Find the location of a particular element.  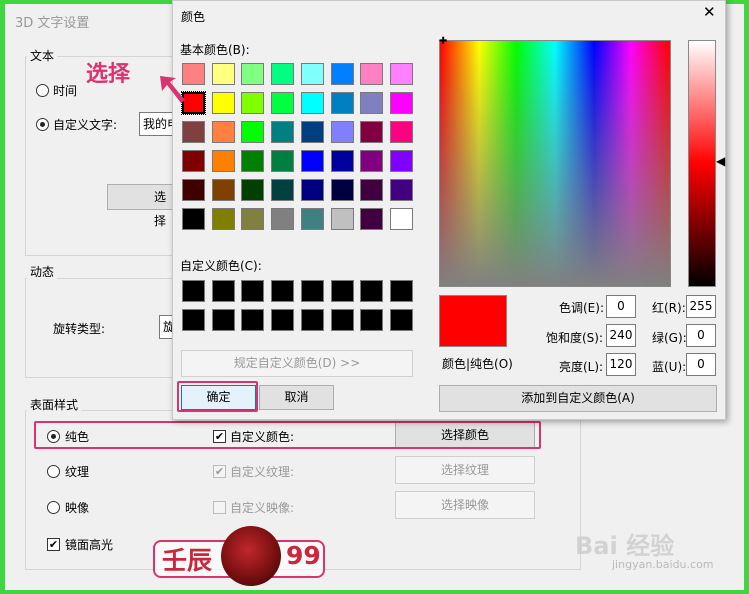

luminance-arrow-icon: ◀ is located at coordinates (720, 161).